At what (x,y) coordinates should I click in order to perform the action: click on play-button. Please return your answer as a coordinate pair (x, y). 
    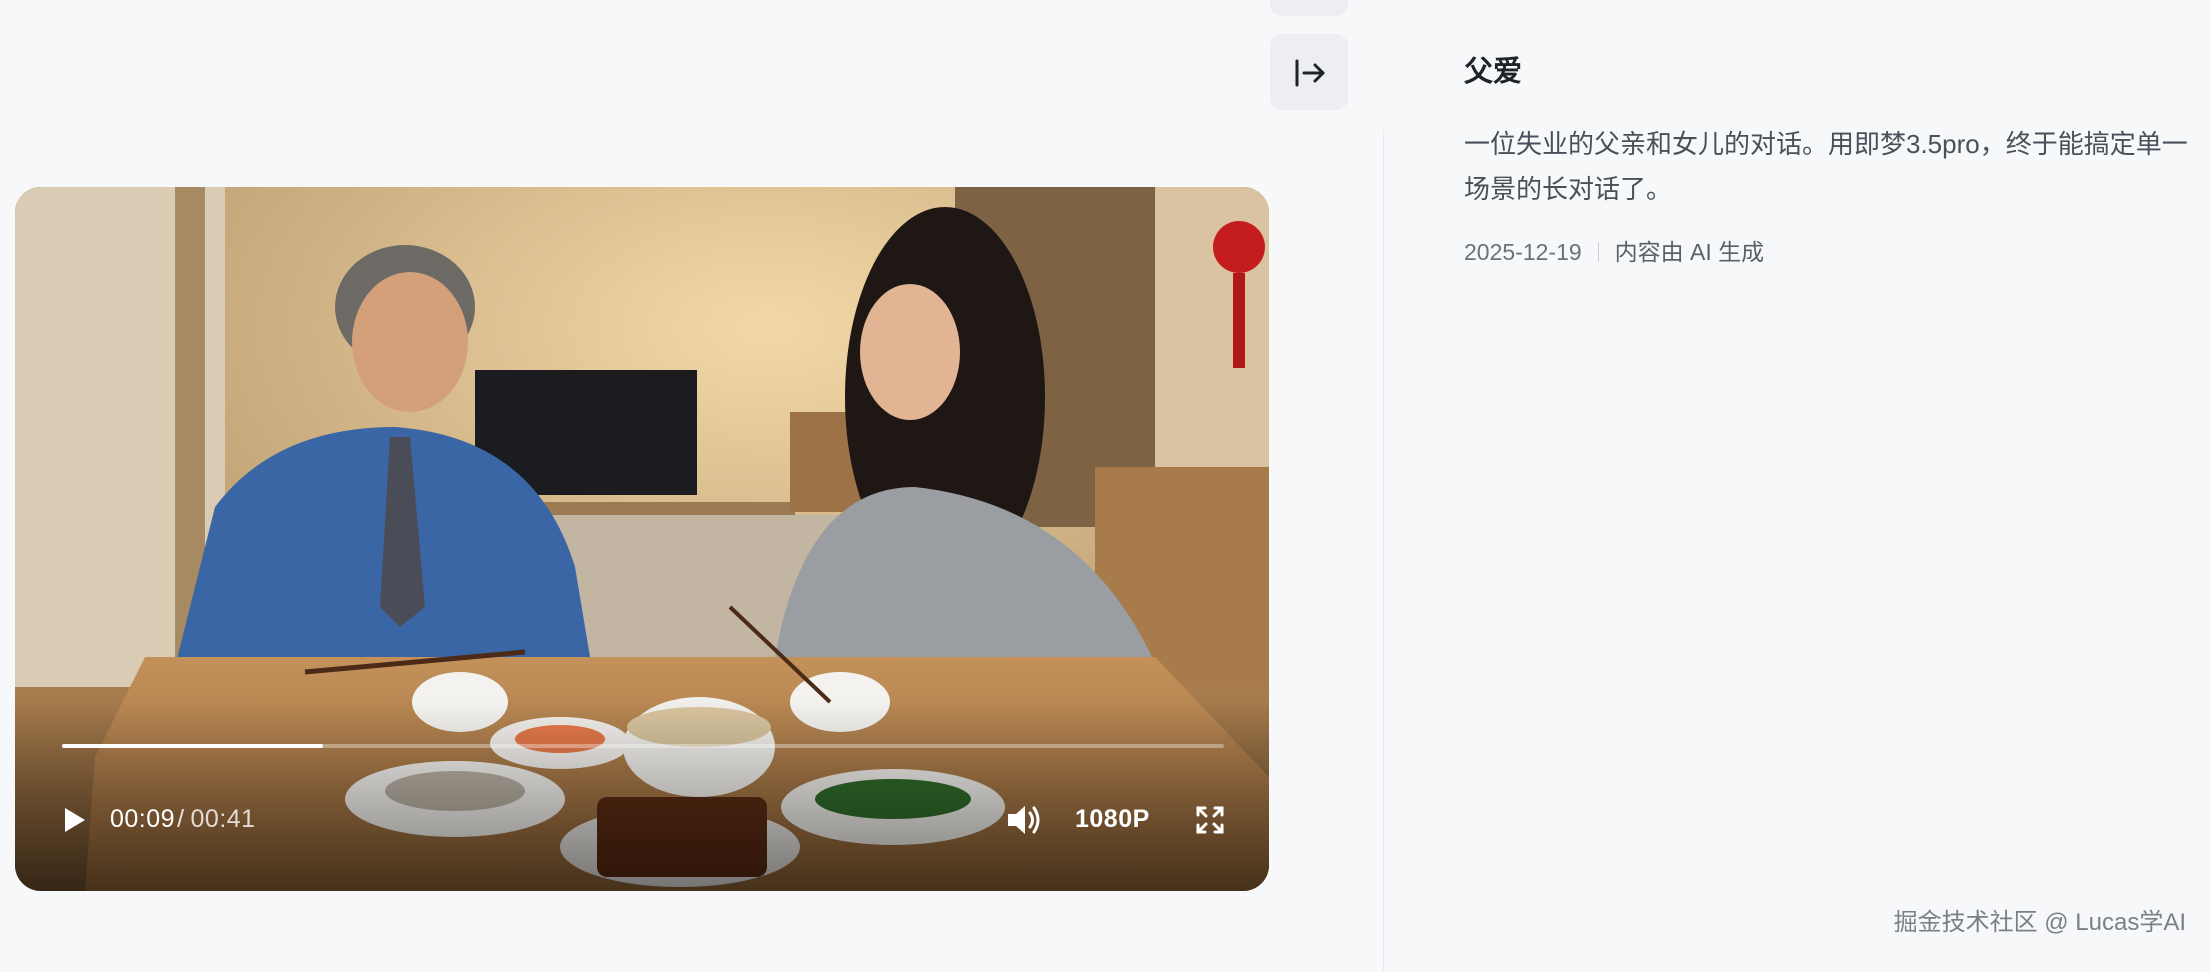
    Looking at the image, I should click on (75, 820).